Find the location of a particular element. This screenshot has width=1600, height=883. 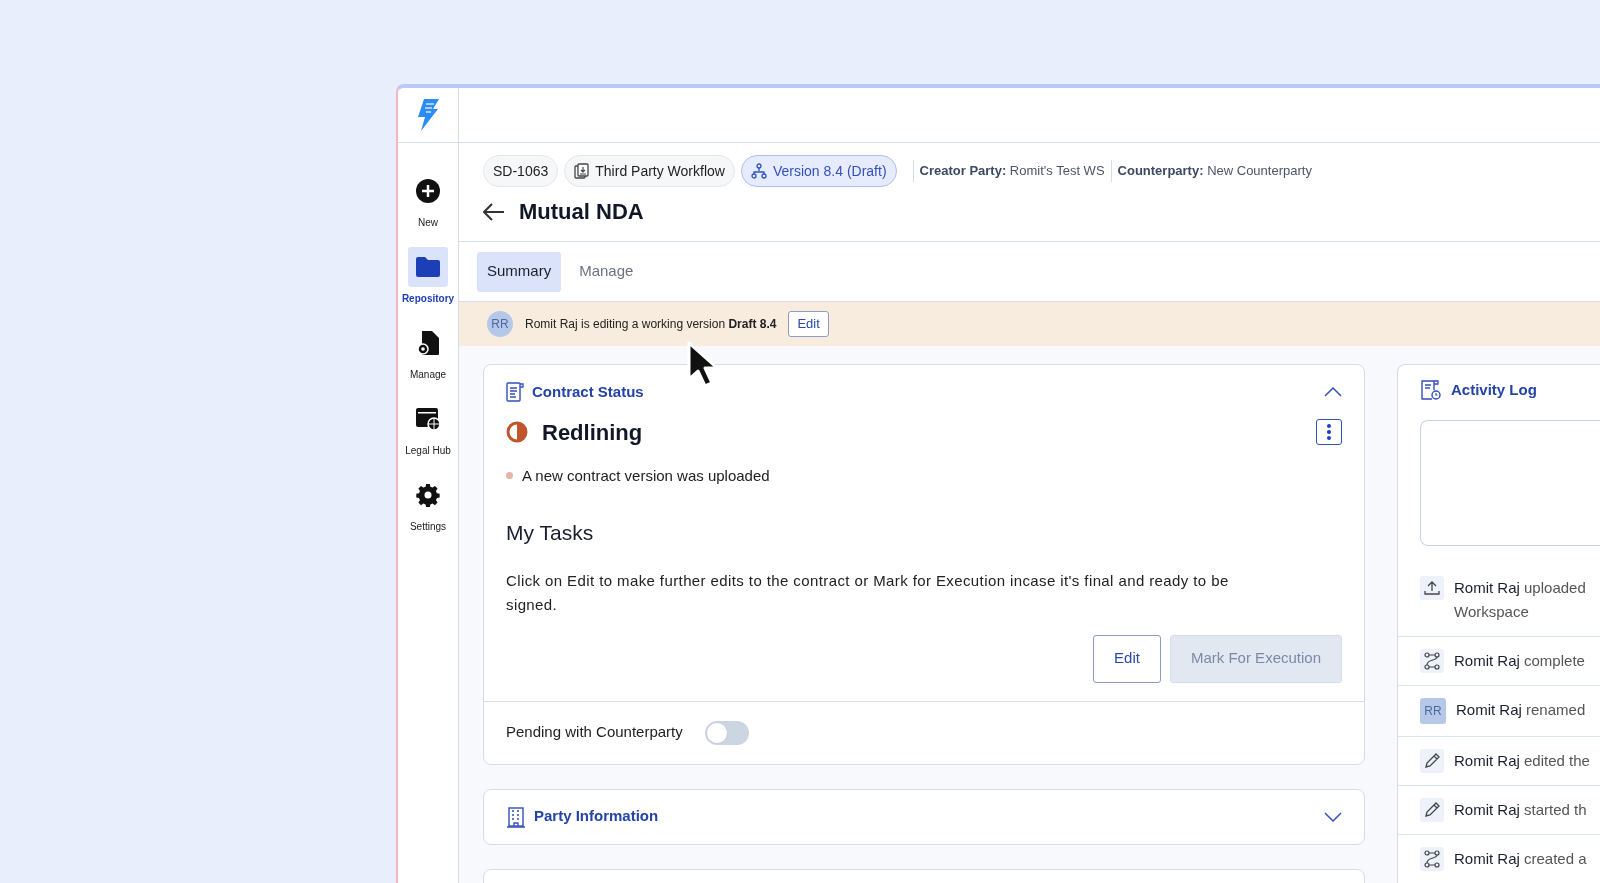

expand-chevron-icon is located at coordinates (1333, 816).